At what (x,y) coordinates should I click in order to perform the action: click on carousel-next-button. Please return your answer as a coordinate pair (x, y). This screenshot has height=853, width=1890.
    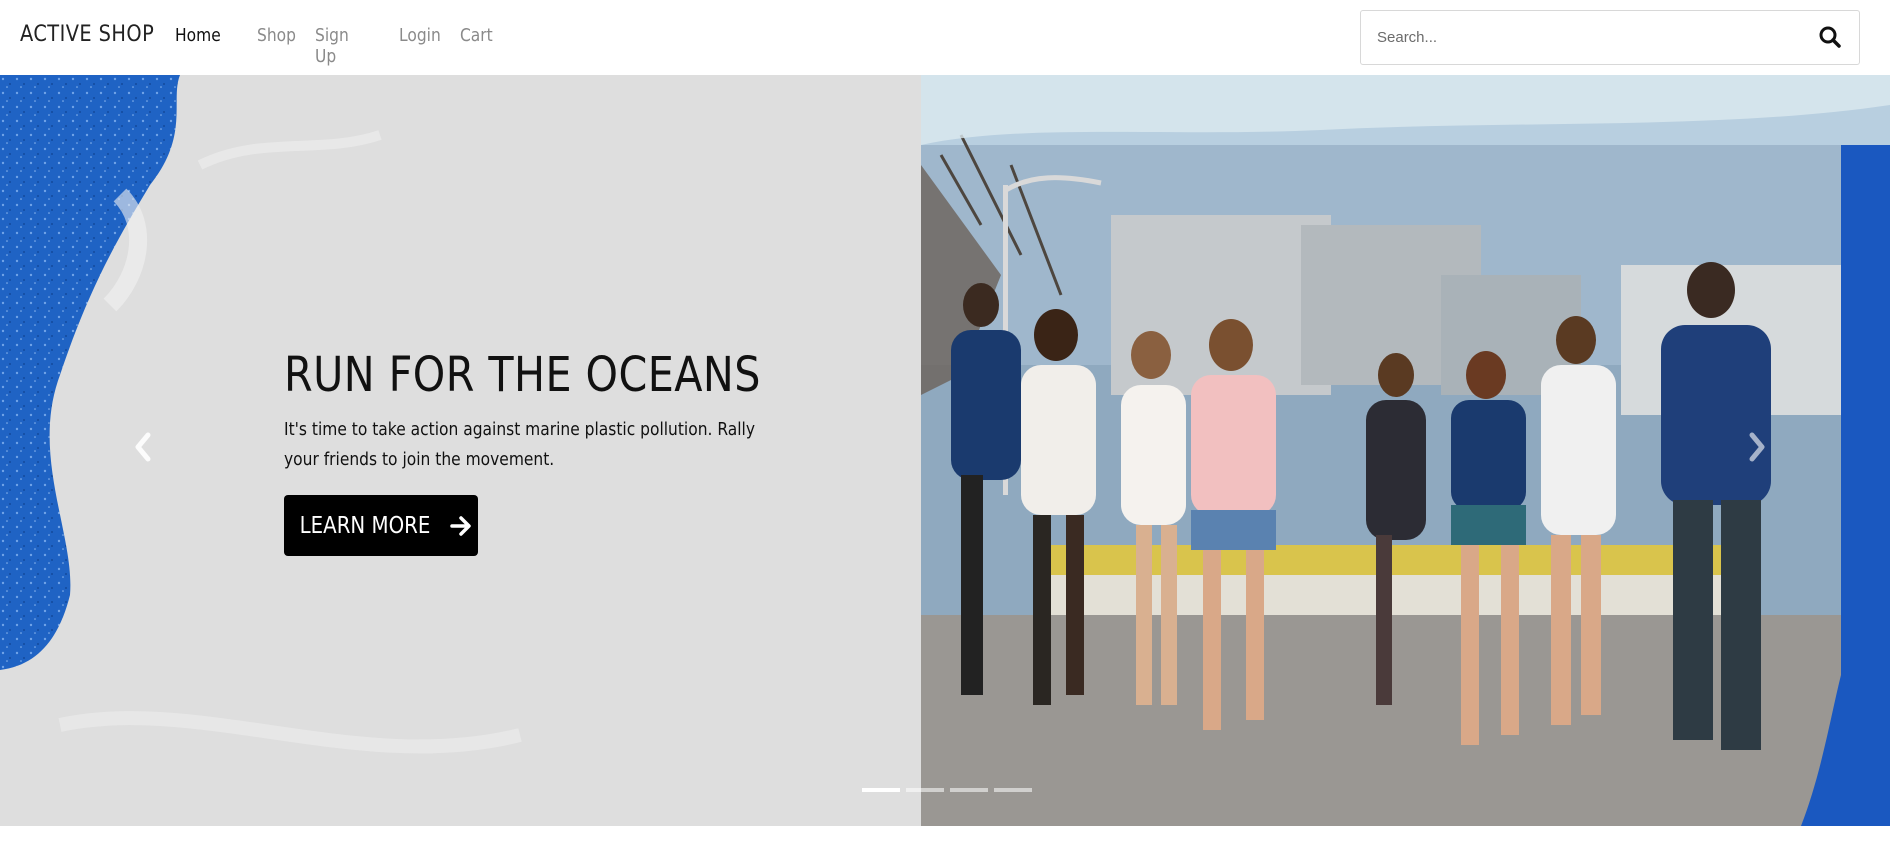
    Looking at the image, I should click on (1757, 447).